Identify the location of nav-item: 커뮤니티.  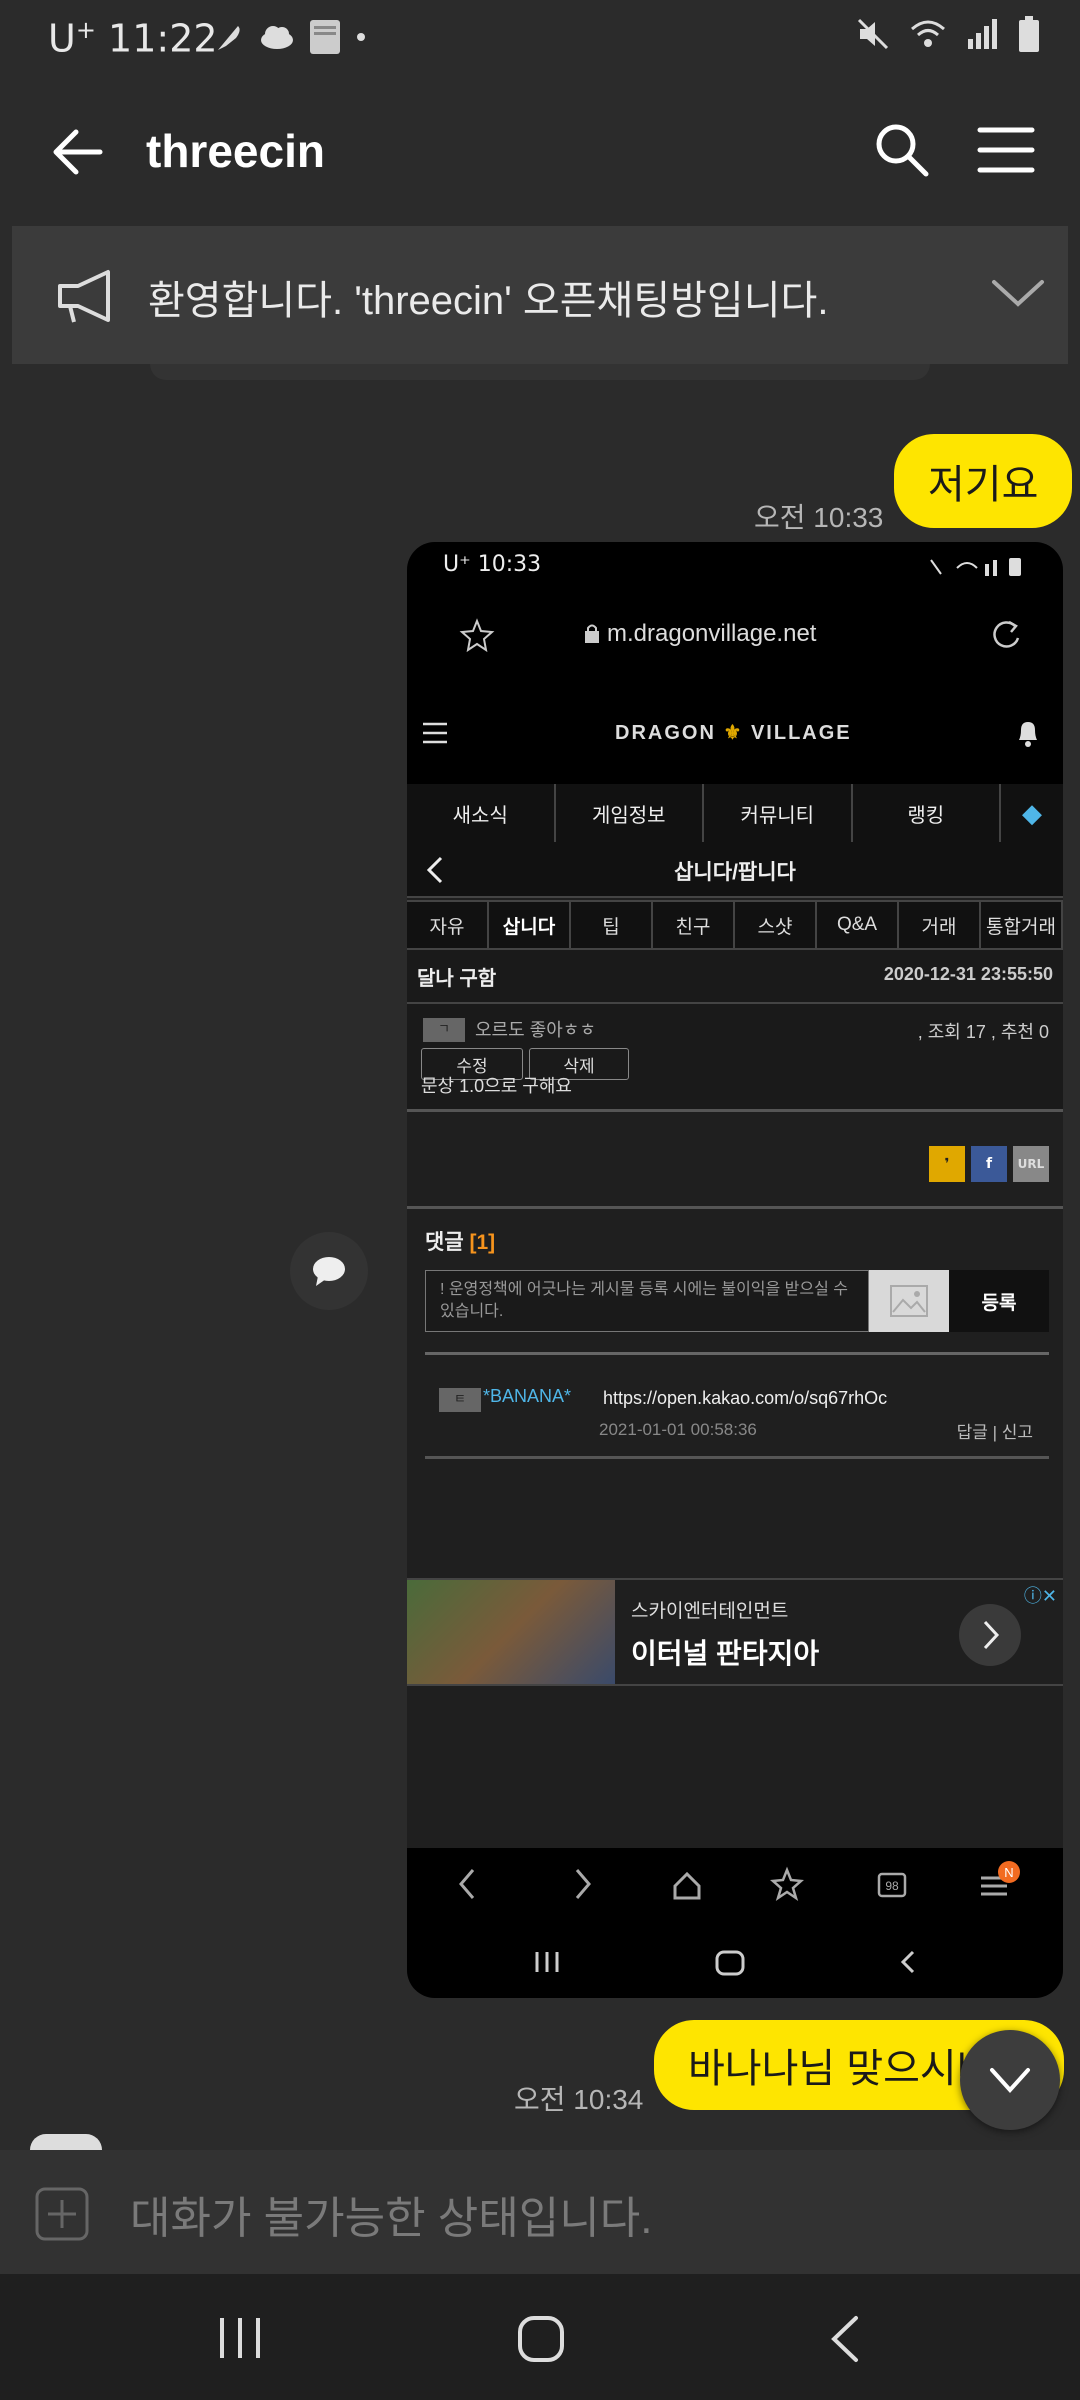
(778, 813).